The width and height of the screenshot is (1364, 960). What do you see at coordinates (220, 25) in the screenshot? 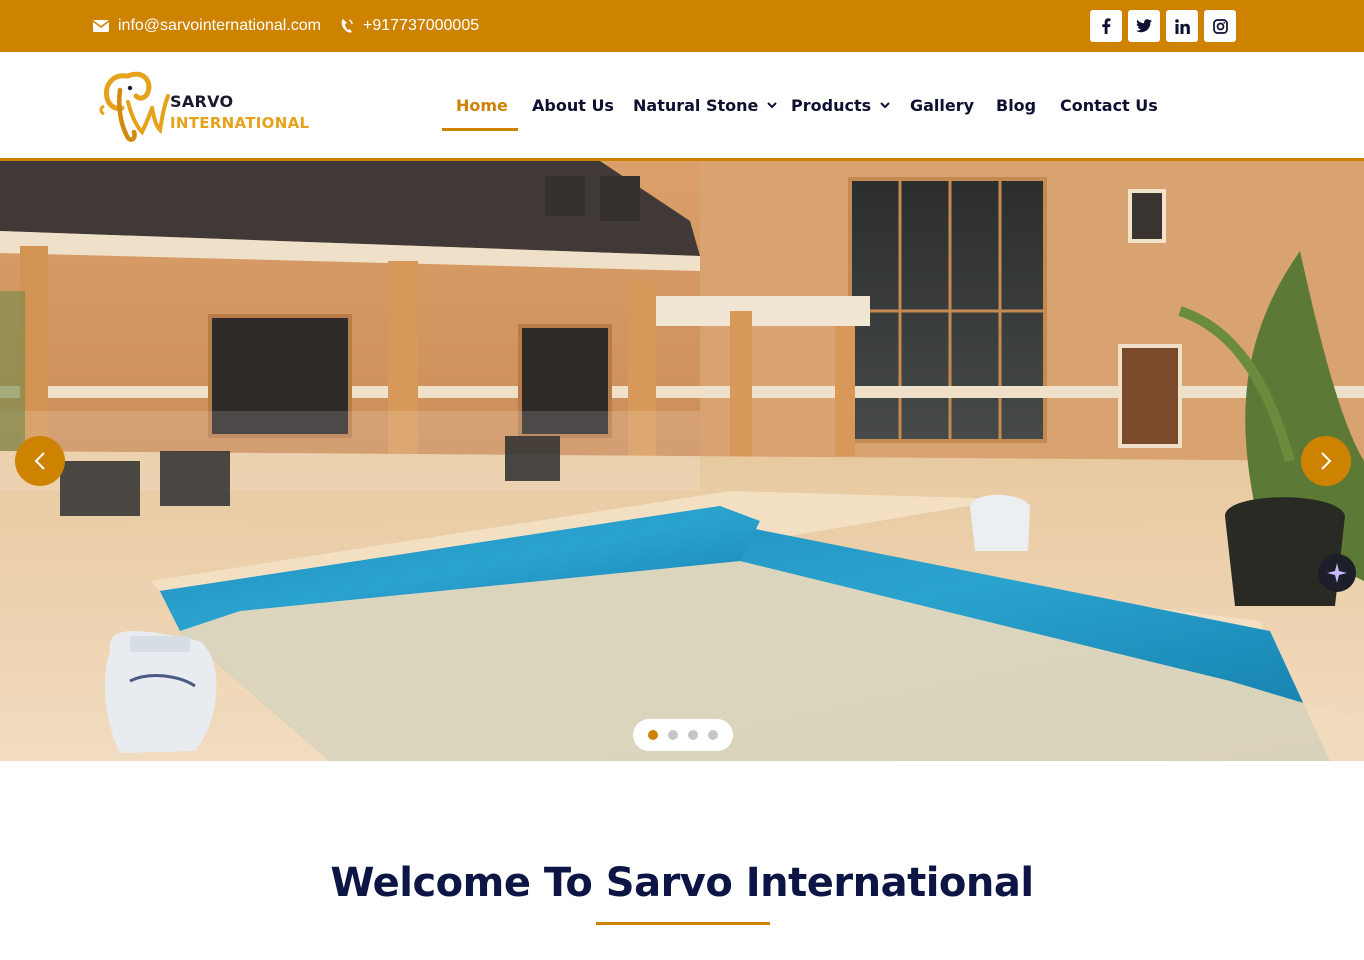
I see `email-text: info@sarvointernational.com` at bounding box center [220, 25].